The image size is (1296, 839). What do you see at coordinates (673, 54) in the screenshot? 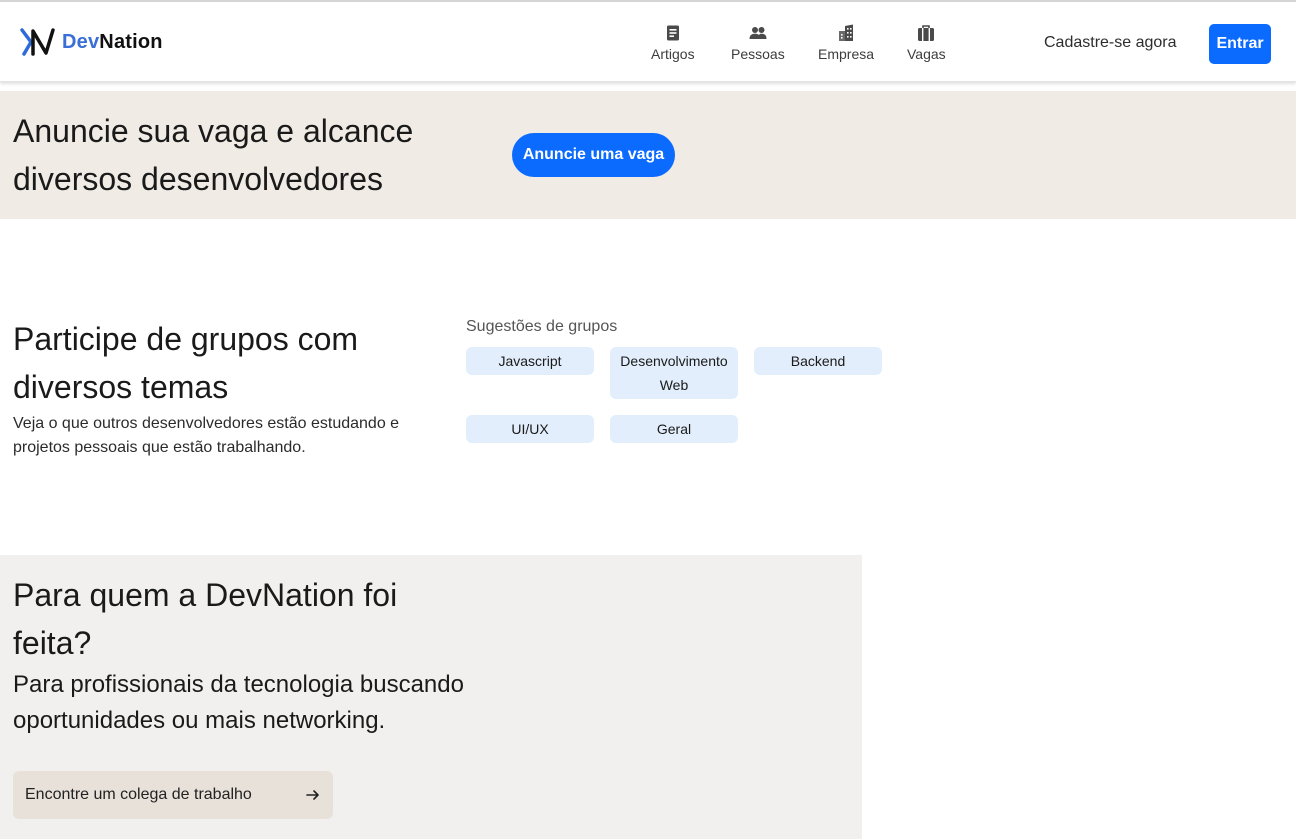
I see `nav-label-artigos: Artigos` at bounding box center [673, 54].